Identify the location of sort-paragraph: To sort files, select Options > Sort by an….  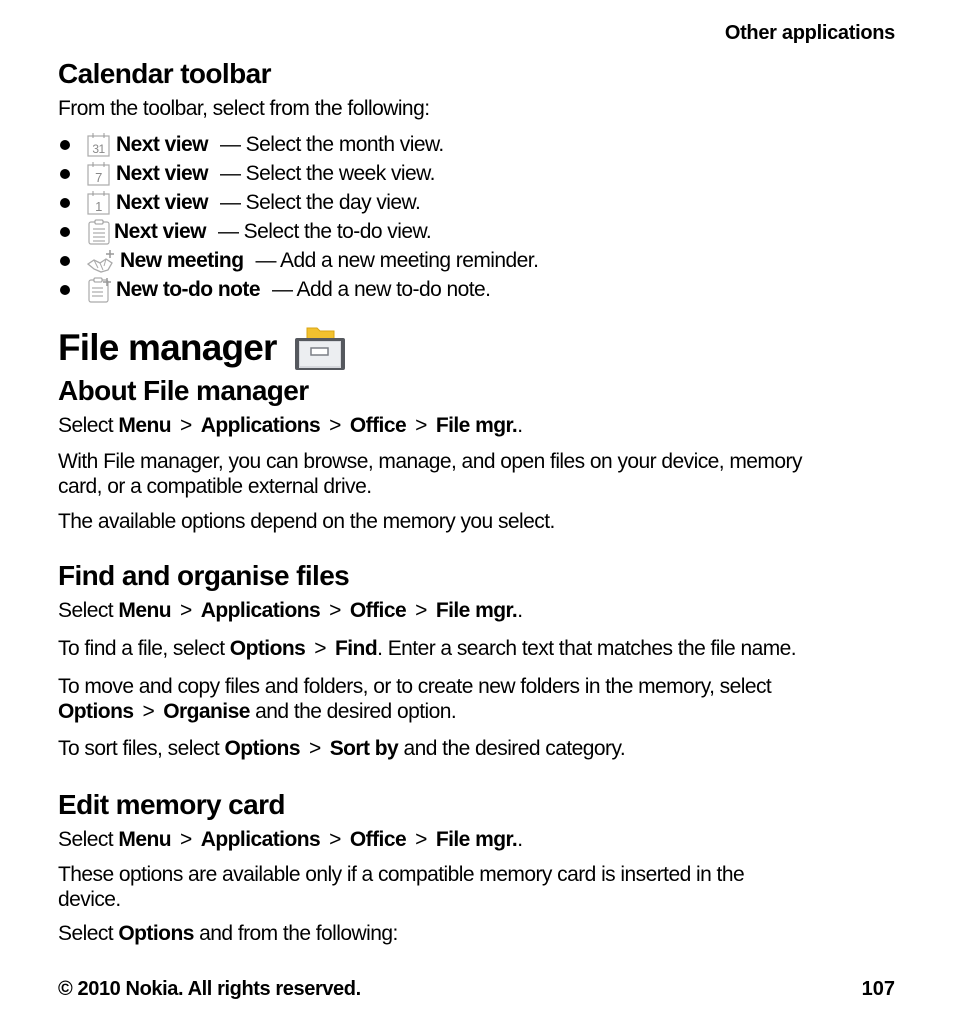
(342, 748).